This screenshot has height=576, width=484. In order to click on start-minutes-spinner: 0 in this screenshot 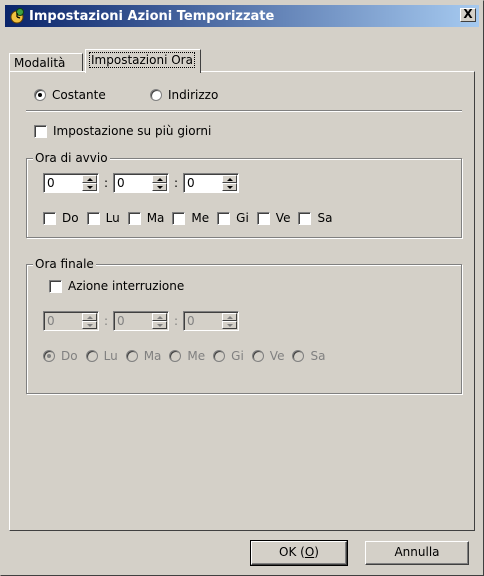, I will do `click(141, 183)`.